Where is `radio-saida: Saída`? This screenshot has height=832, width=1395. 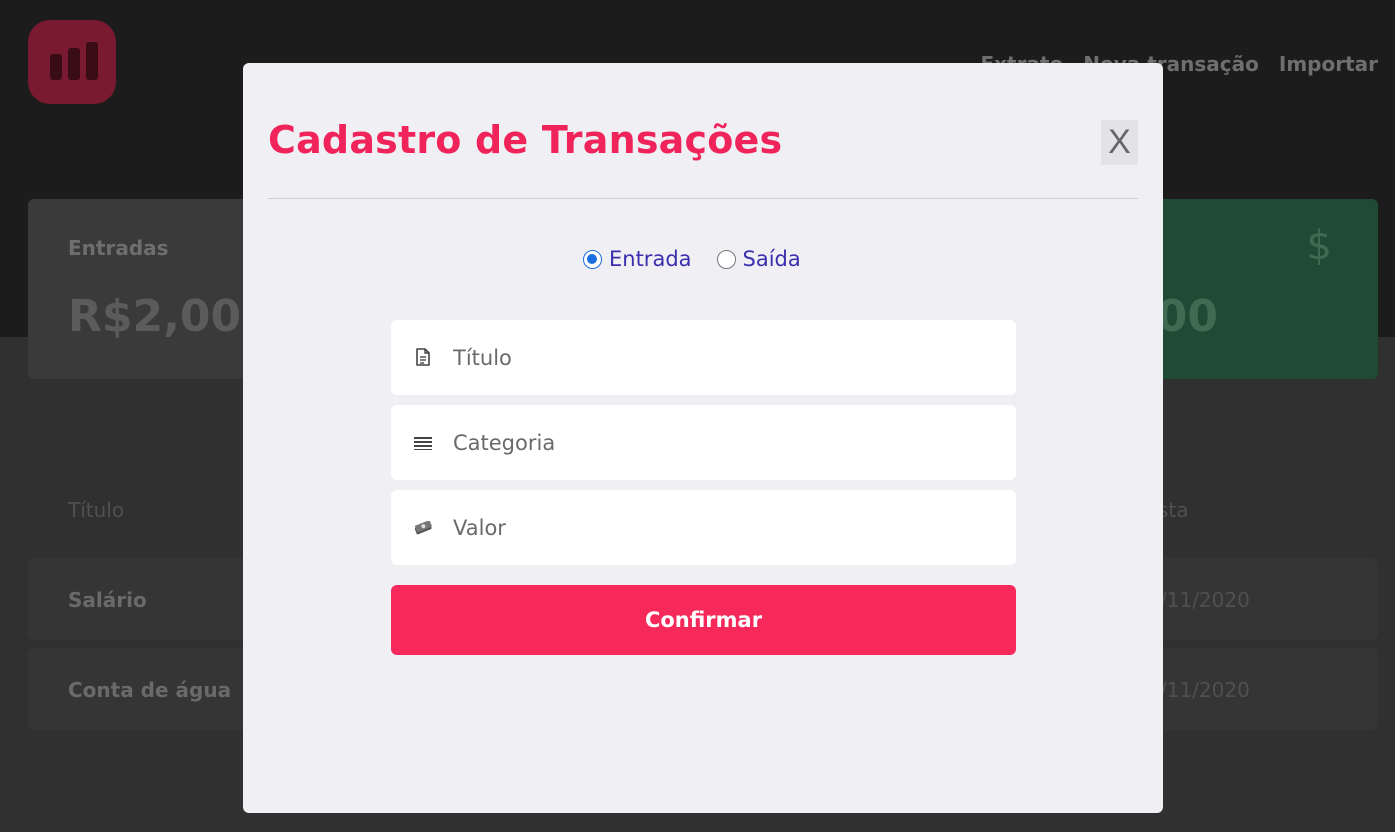 radio-saida: Saída is located at coordinates (758, 259).